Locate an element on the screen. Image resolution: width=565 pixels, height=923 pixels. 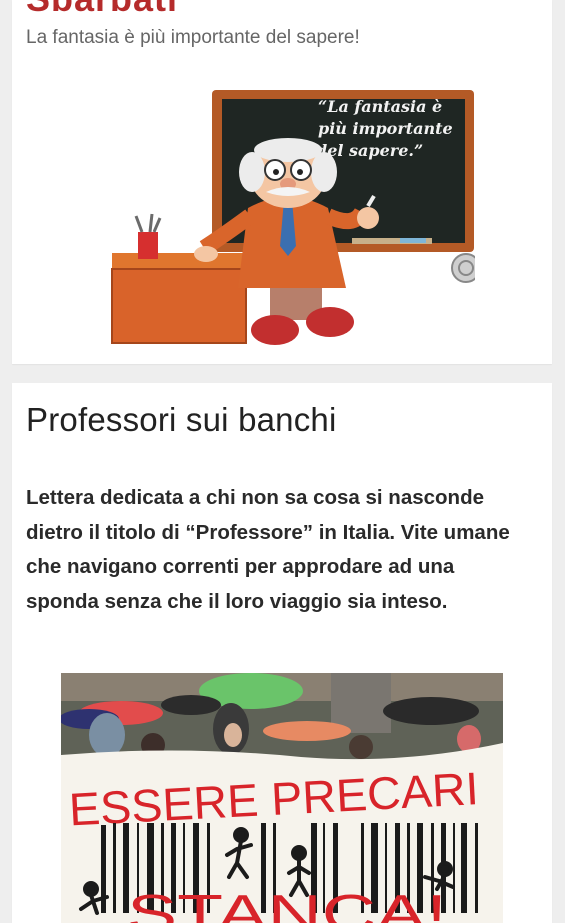
site-title: Sbarbati is located at coordinates (102, 10).